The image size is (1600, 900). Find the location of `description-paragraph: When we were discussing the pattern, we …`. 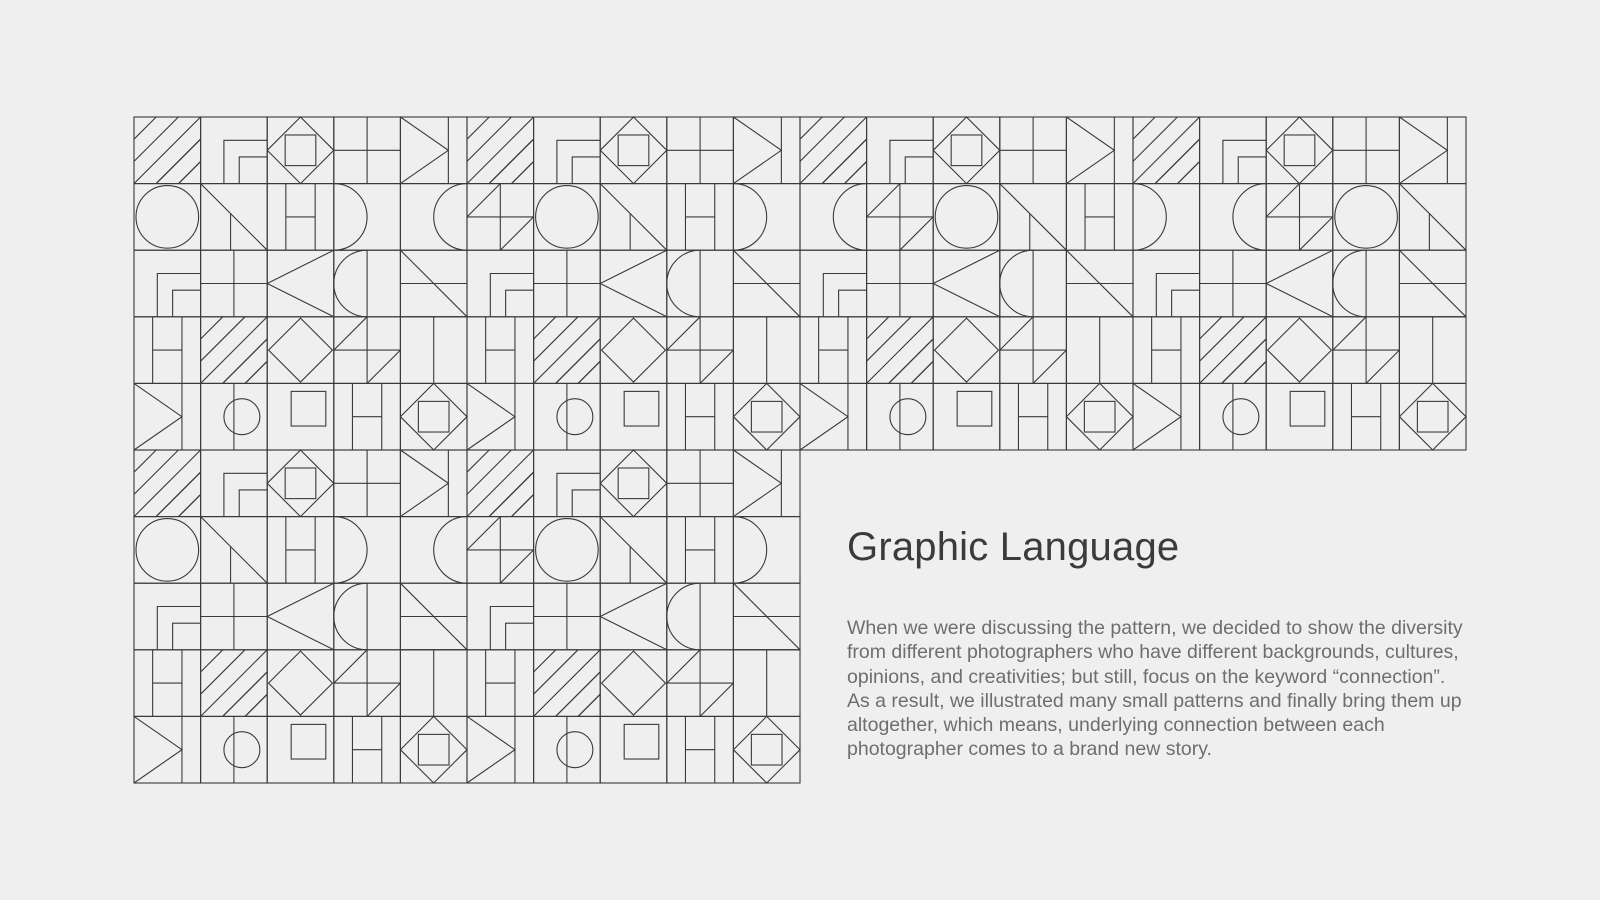

description-paragraph: When we were discussing the pattern, we … is located at coordinates (1155, 689).